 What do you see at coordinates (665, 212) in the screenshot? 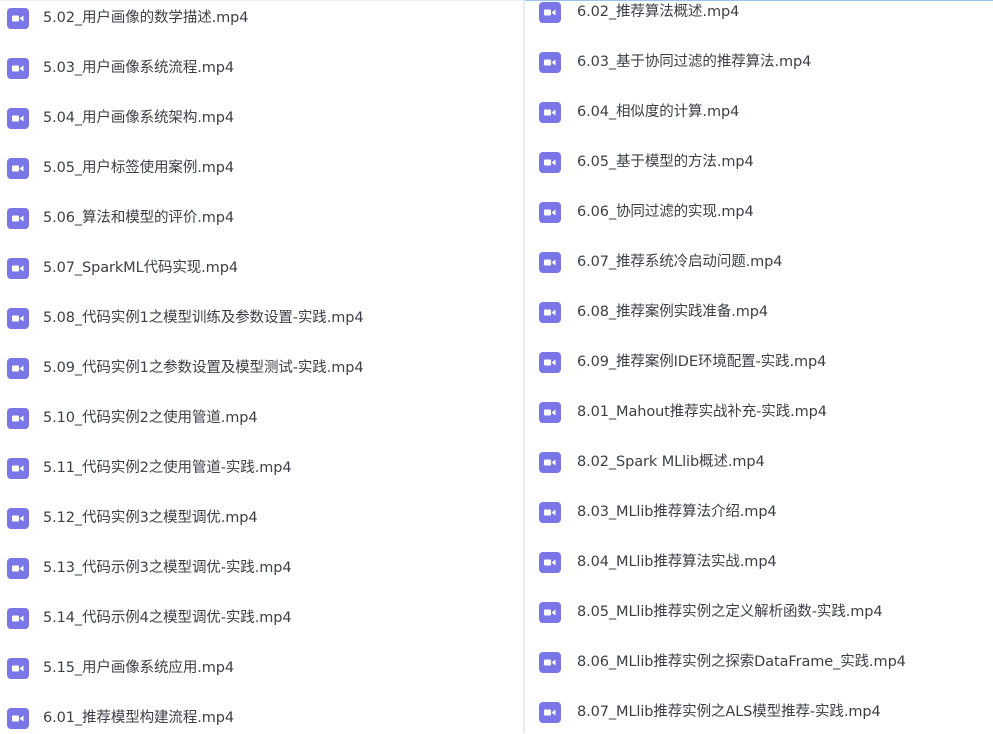
I see `file-name: 6.06_协同过滤的实现.mp4` at bounding box center [665, 212].